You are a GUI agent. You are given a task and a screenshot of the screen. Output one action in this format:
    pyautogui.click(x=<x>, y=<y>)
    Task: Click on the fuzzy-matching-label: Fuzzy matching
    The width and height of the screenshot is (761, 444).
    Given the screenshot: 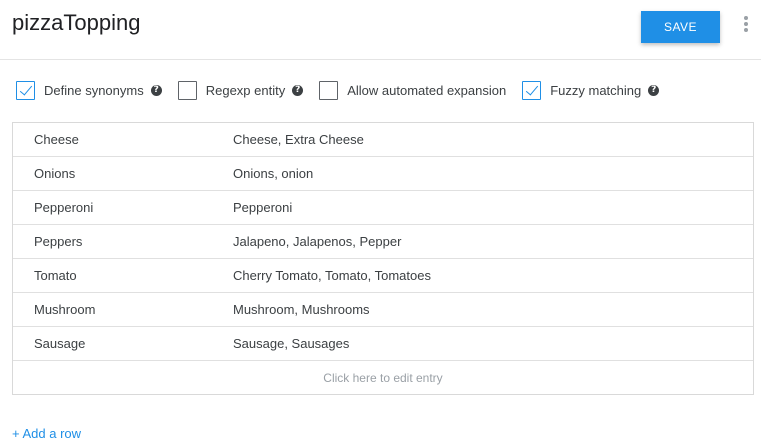 What is the action you would take?
    pyautogui.click(x=596, y=90)
    